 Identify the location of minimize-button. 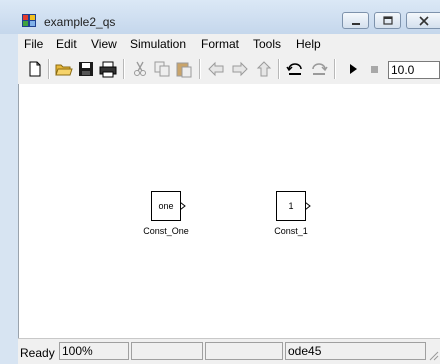
(355, 20).